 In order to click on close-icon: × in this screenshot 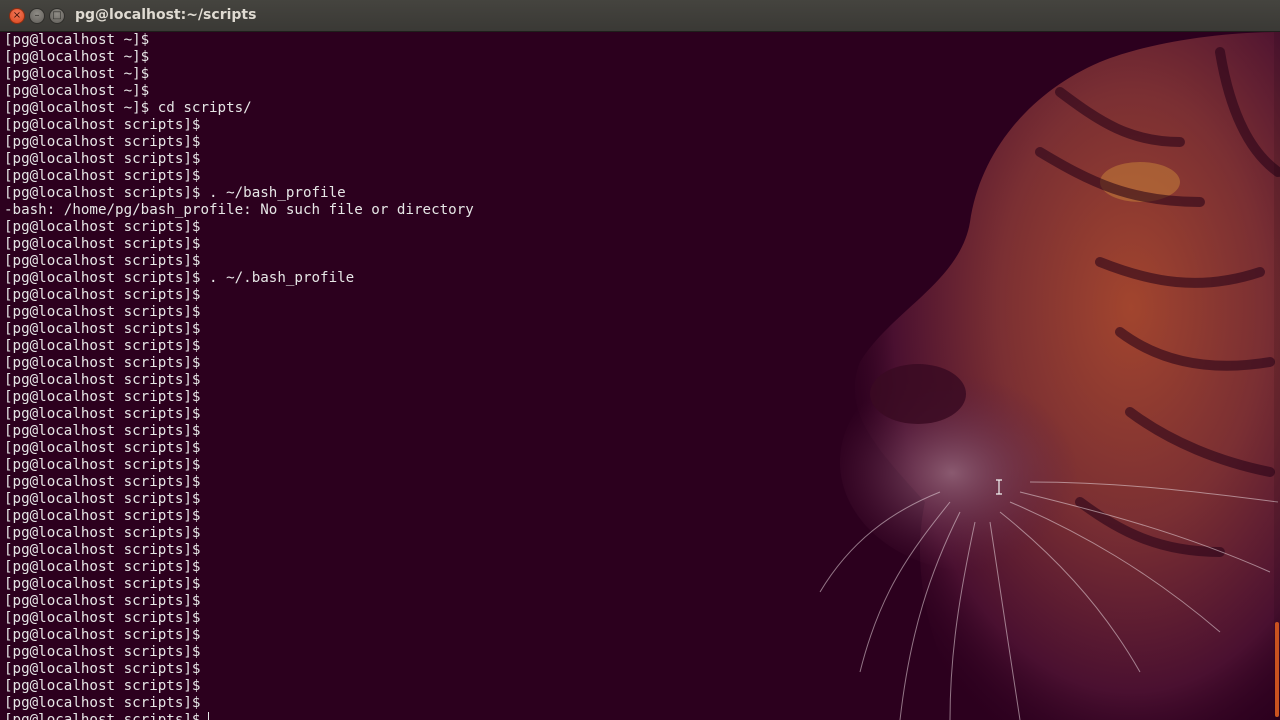, I will do `click(17, 15)`.